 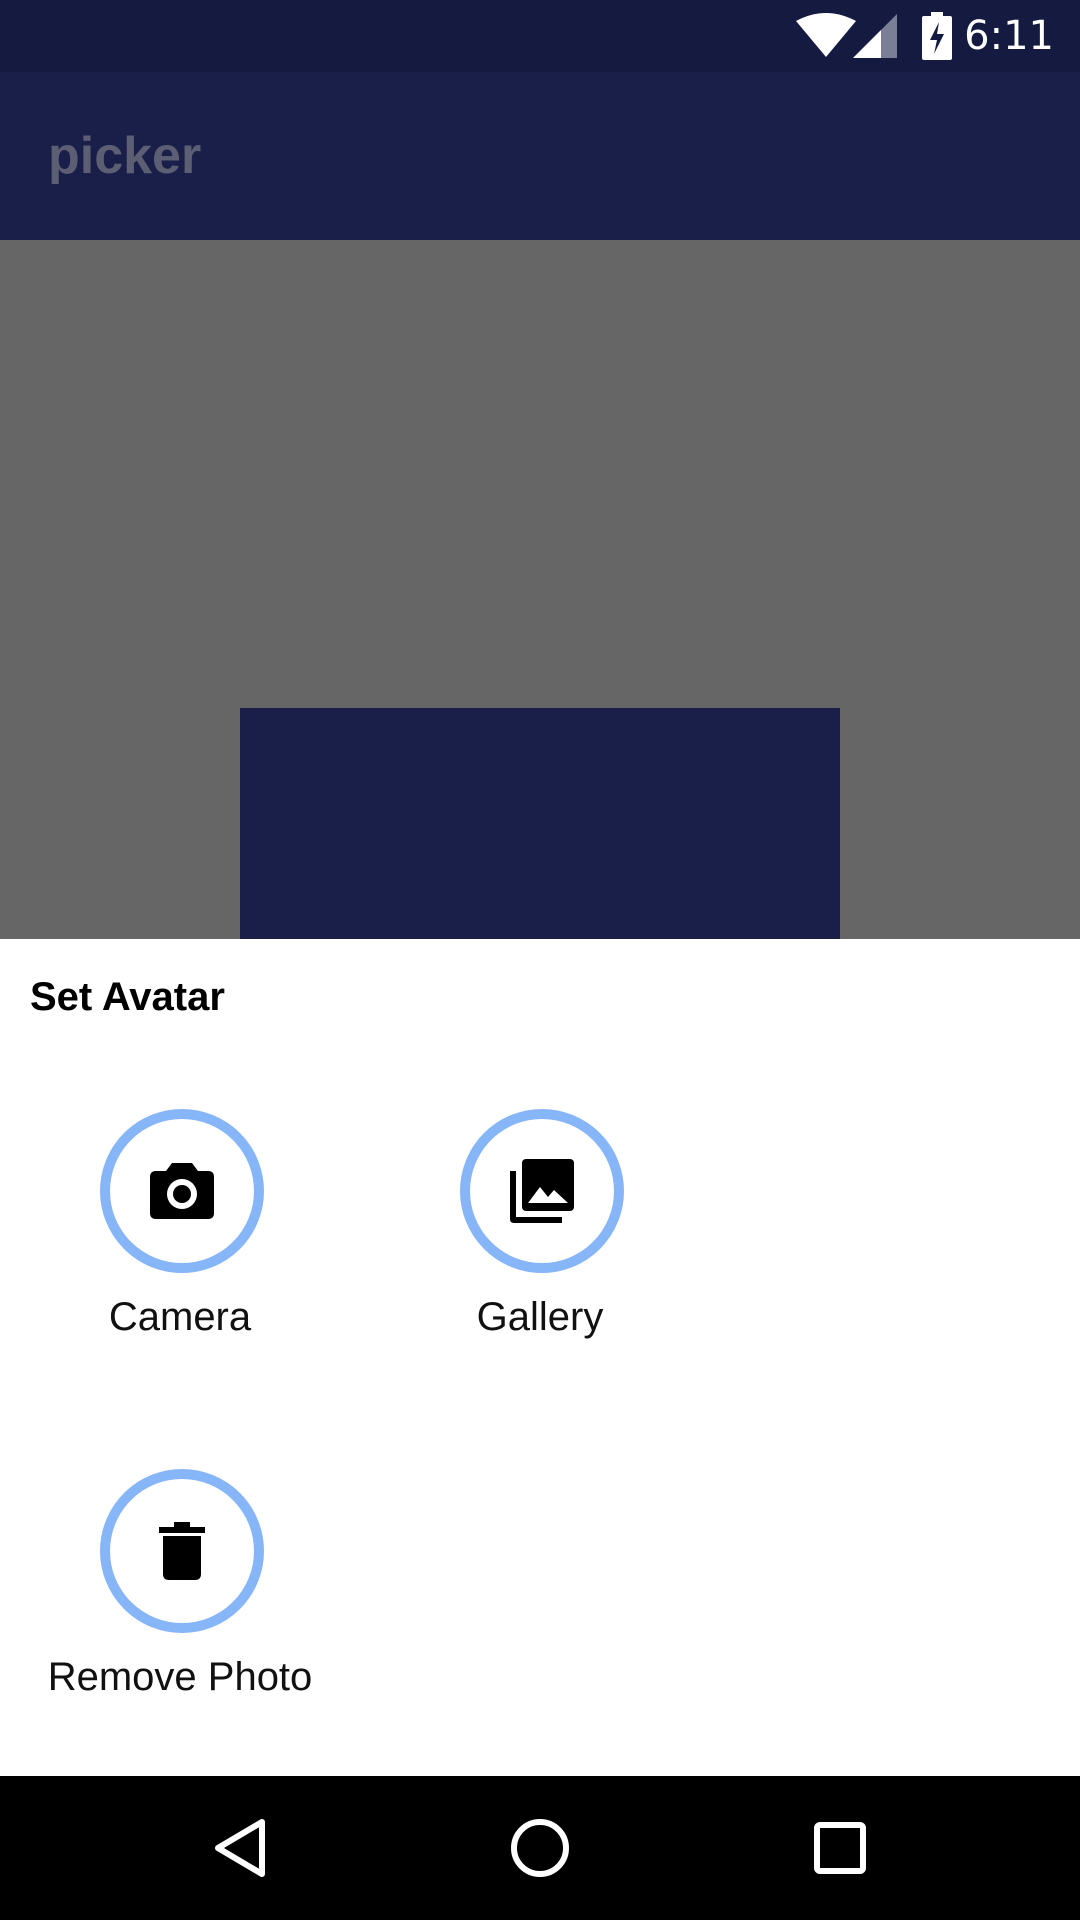 I want to click on gallery-option: Gallery, so click(x=540, y=1239).